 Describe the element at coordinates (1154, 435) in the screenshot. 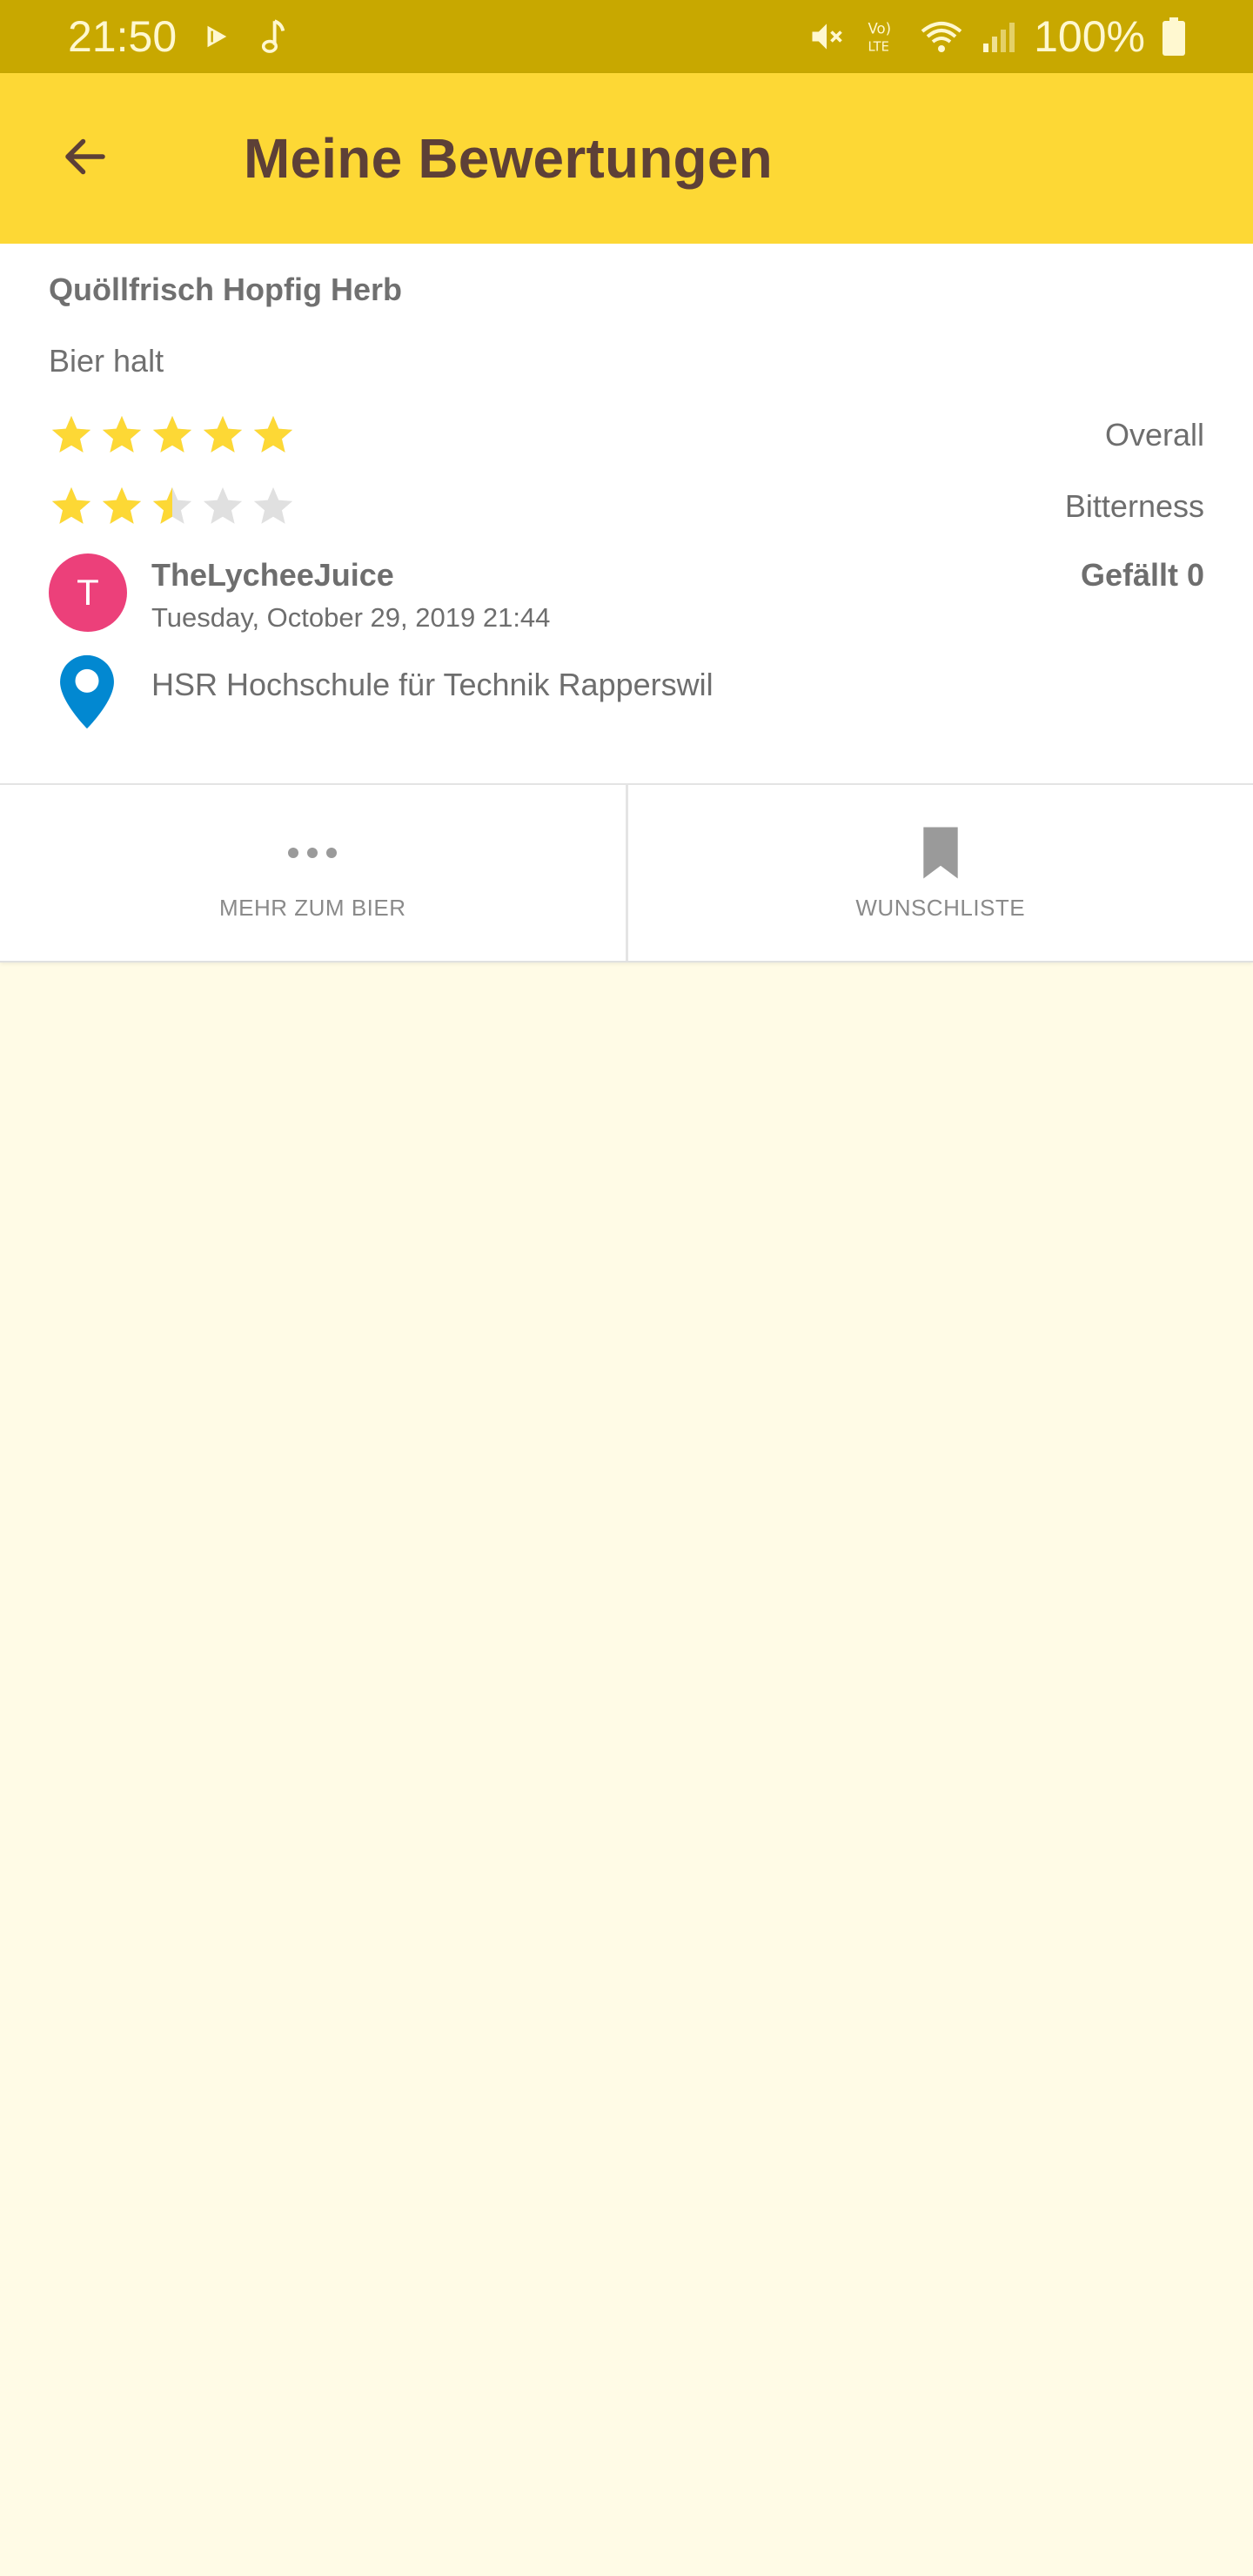

I see `rating-label-overall: Overall` at that location.